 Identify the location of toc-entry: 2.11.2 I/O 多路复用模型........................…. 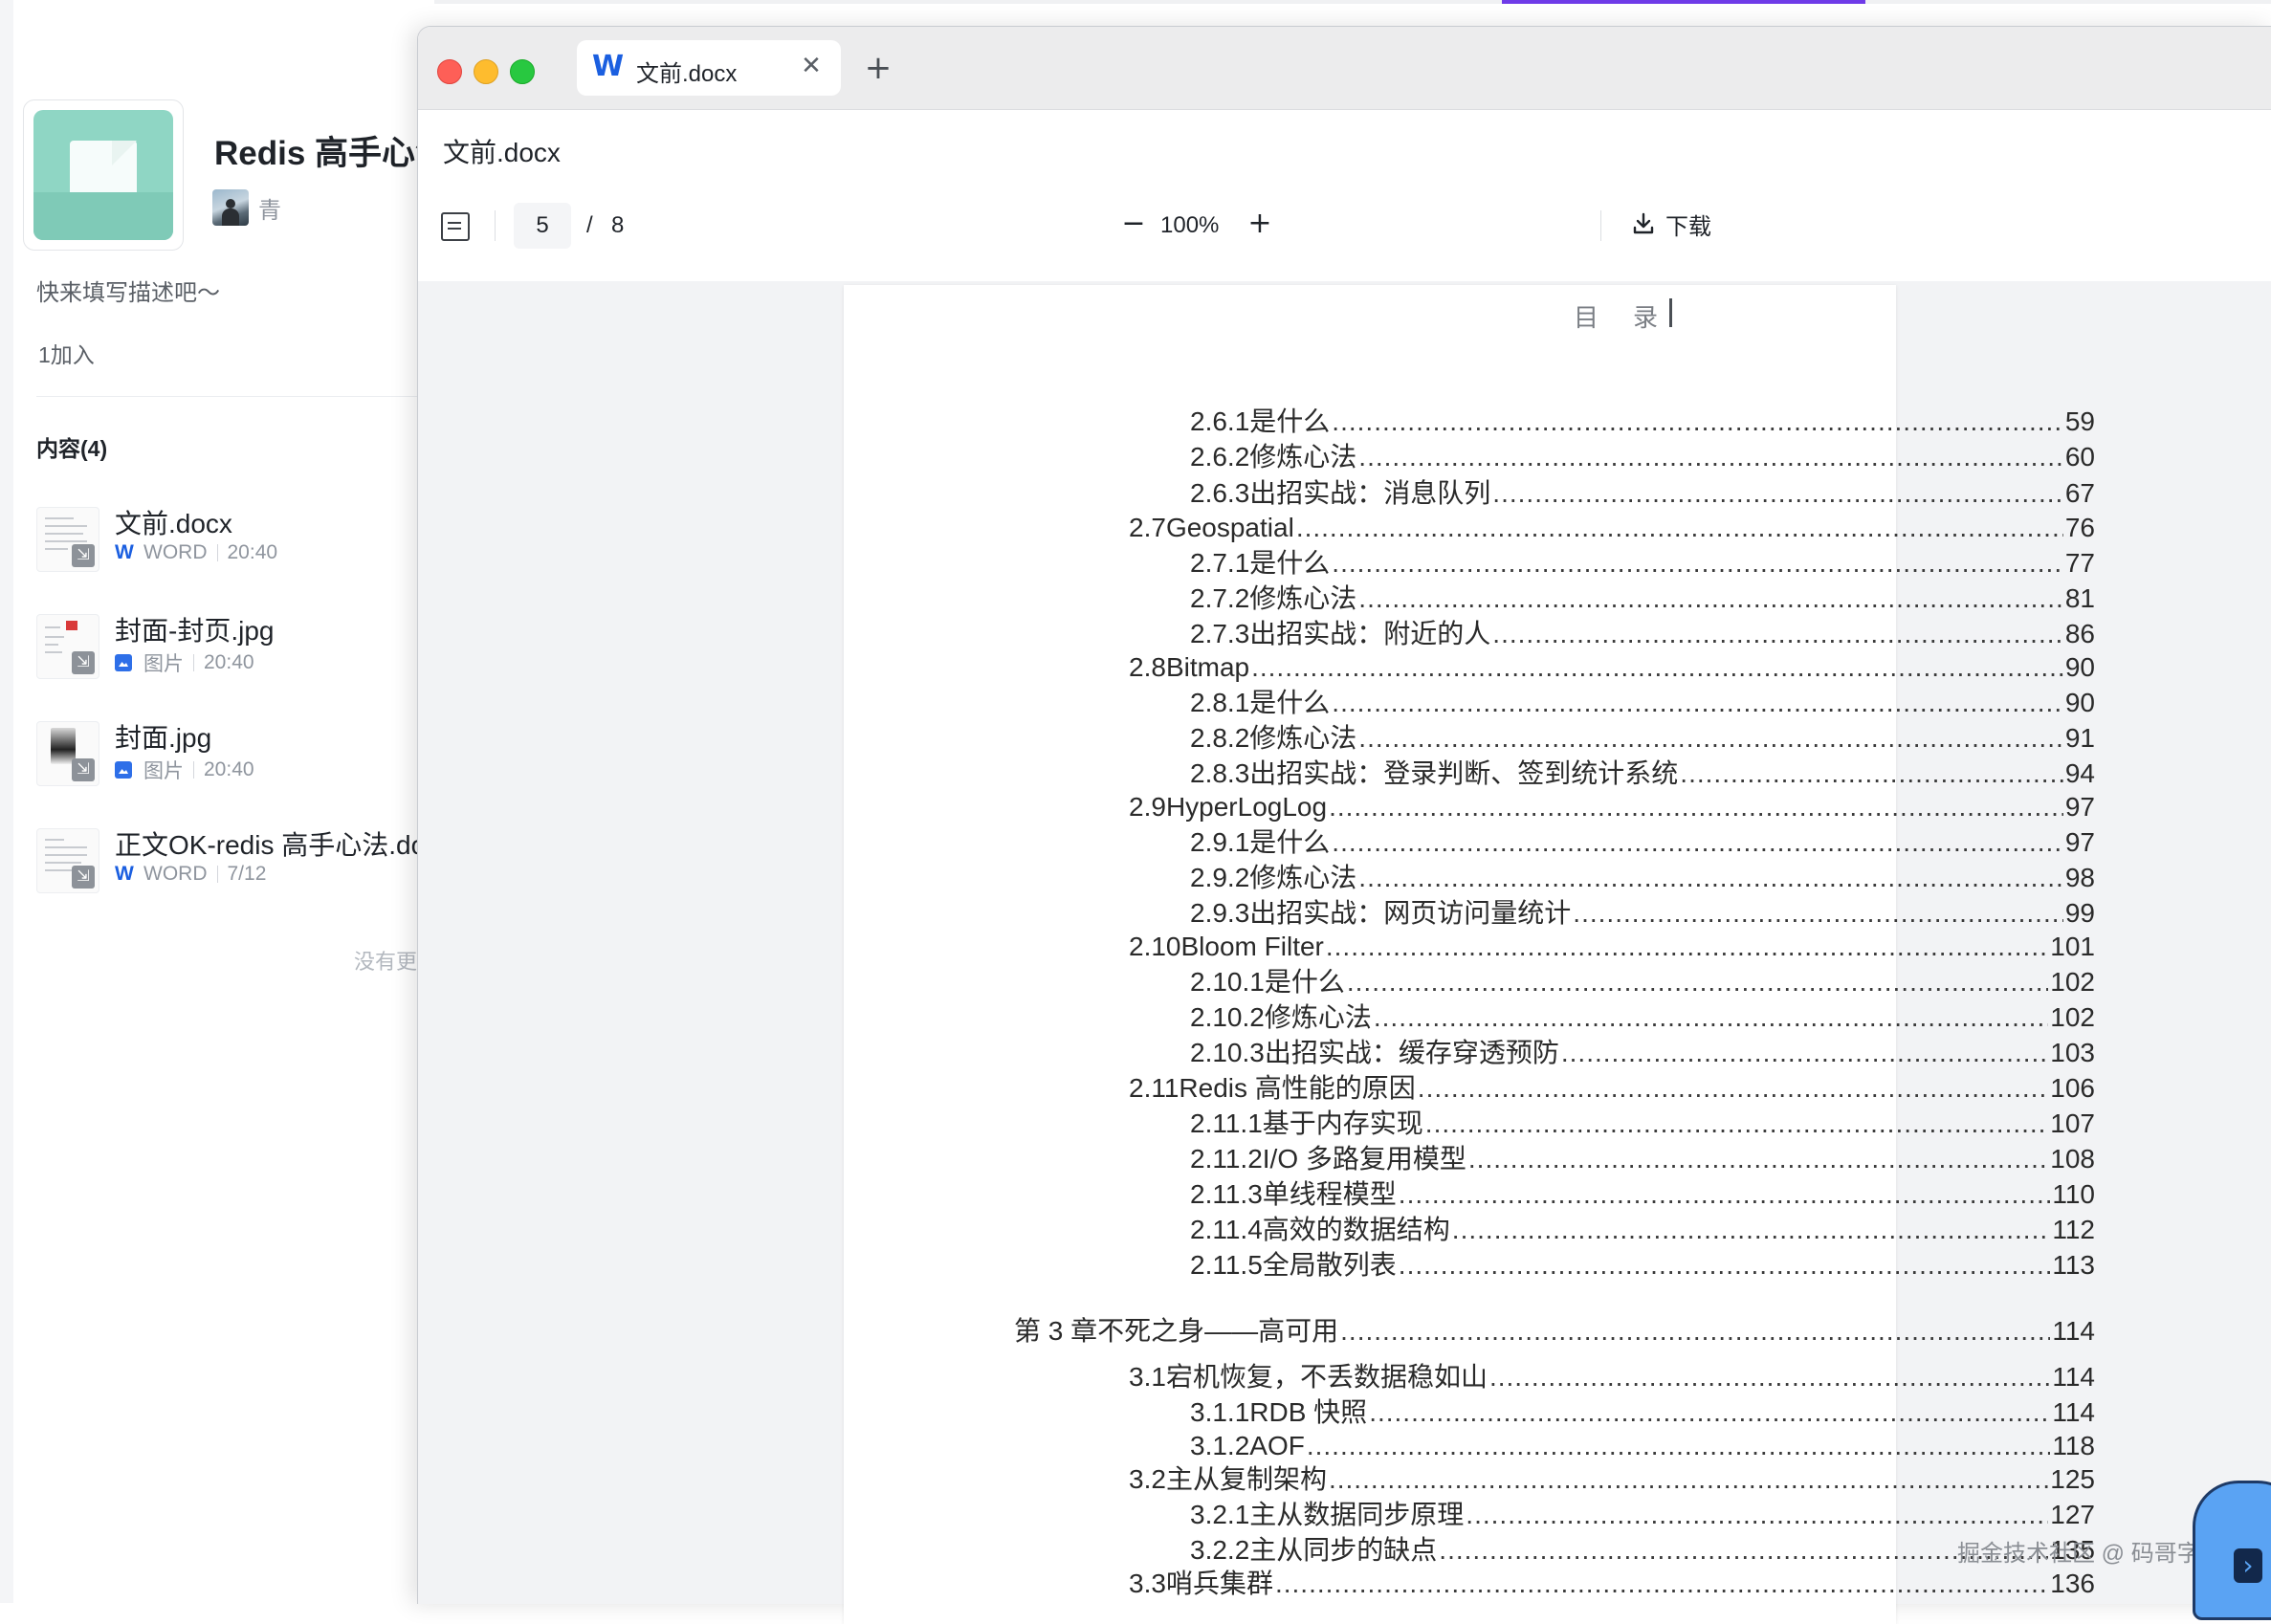
(1643, 1159).